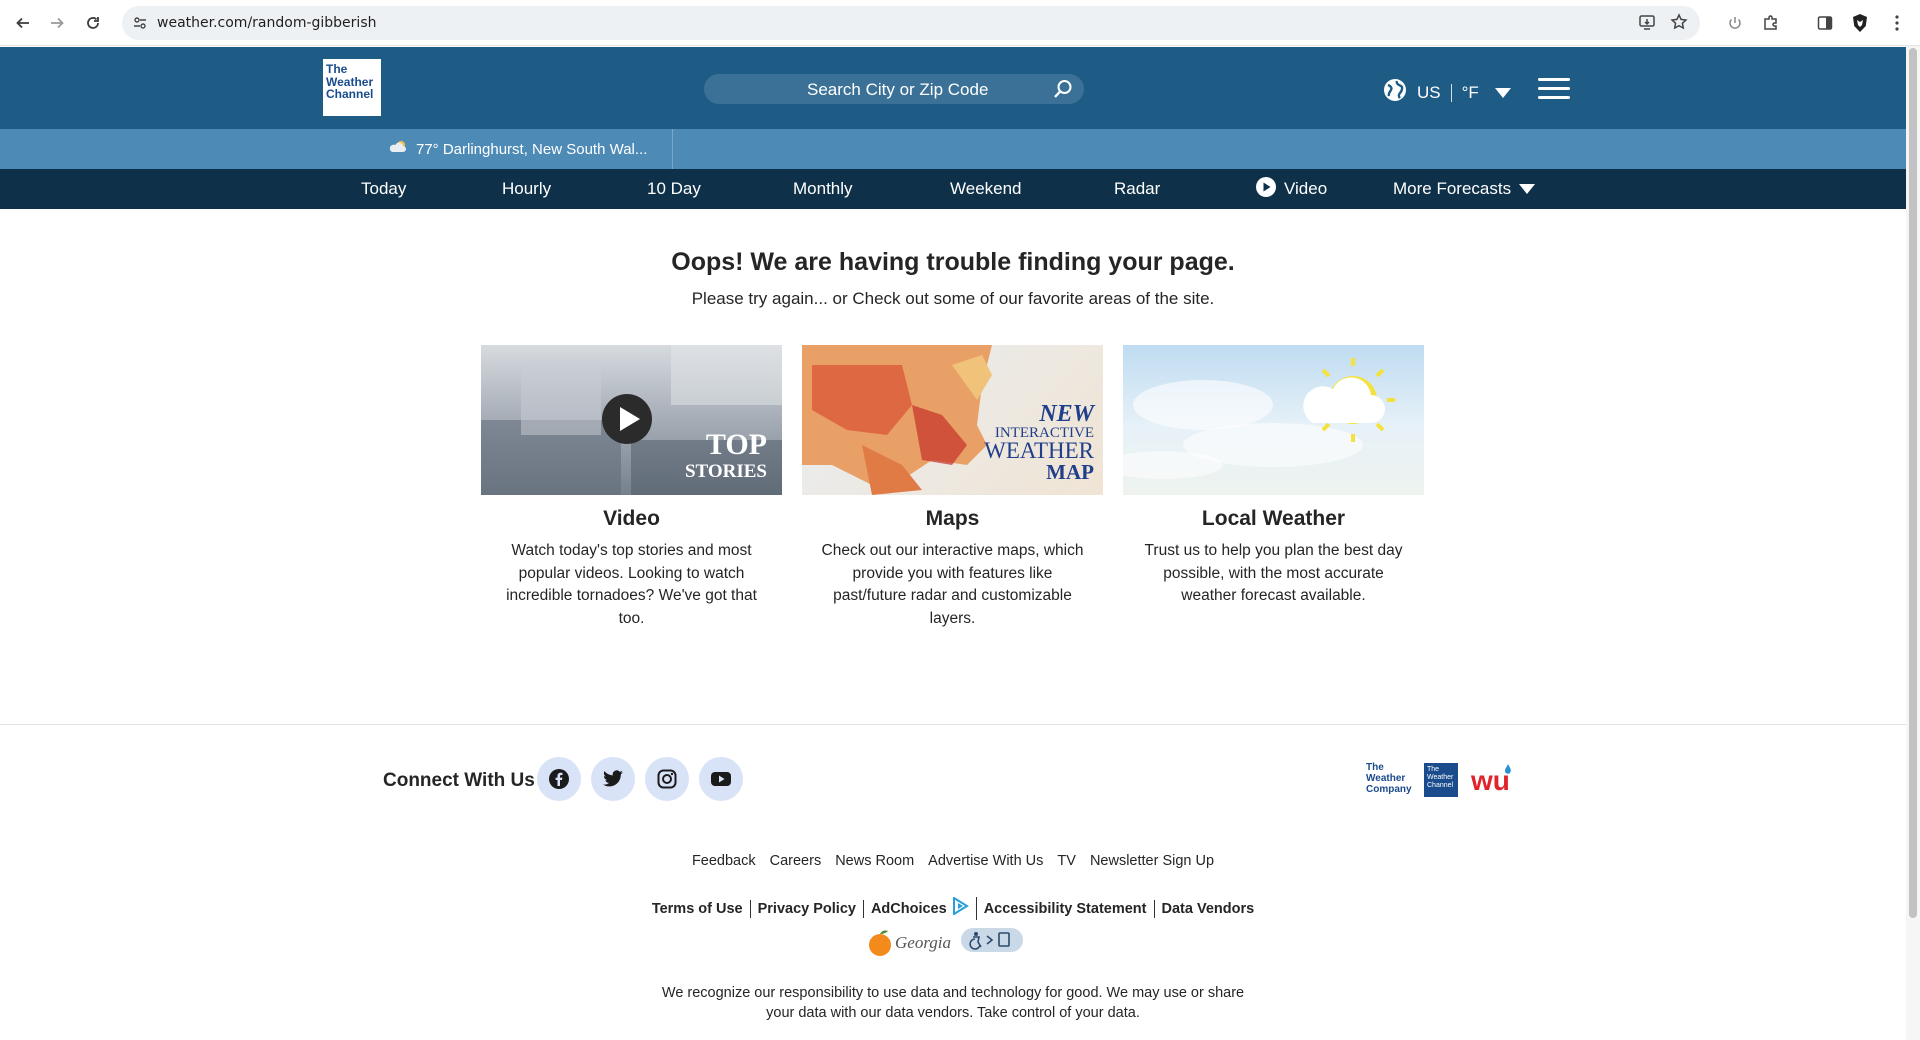  I want to click on local-weather-thumbnail, so click(1273, 420).